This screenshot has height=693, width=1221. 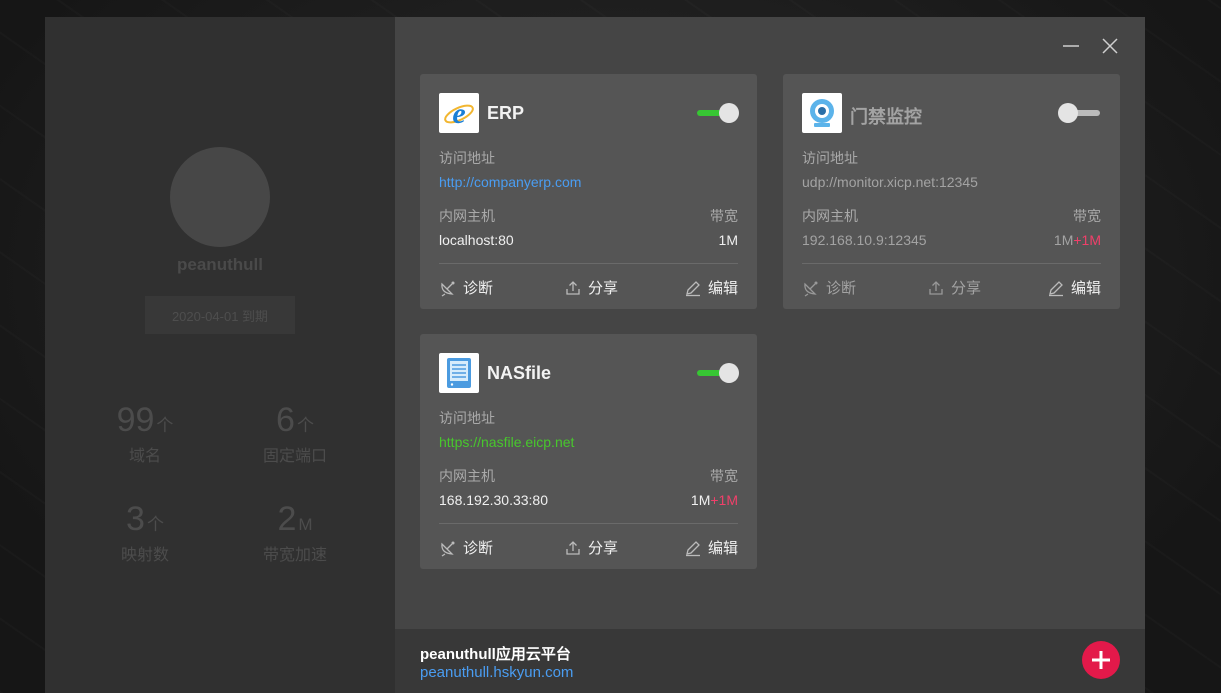 What do you see at coordinates (294, 555) in the screenshot?
I see `stat-label: 带宽加速` at bounding box center [294, 555].